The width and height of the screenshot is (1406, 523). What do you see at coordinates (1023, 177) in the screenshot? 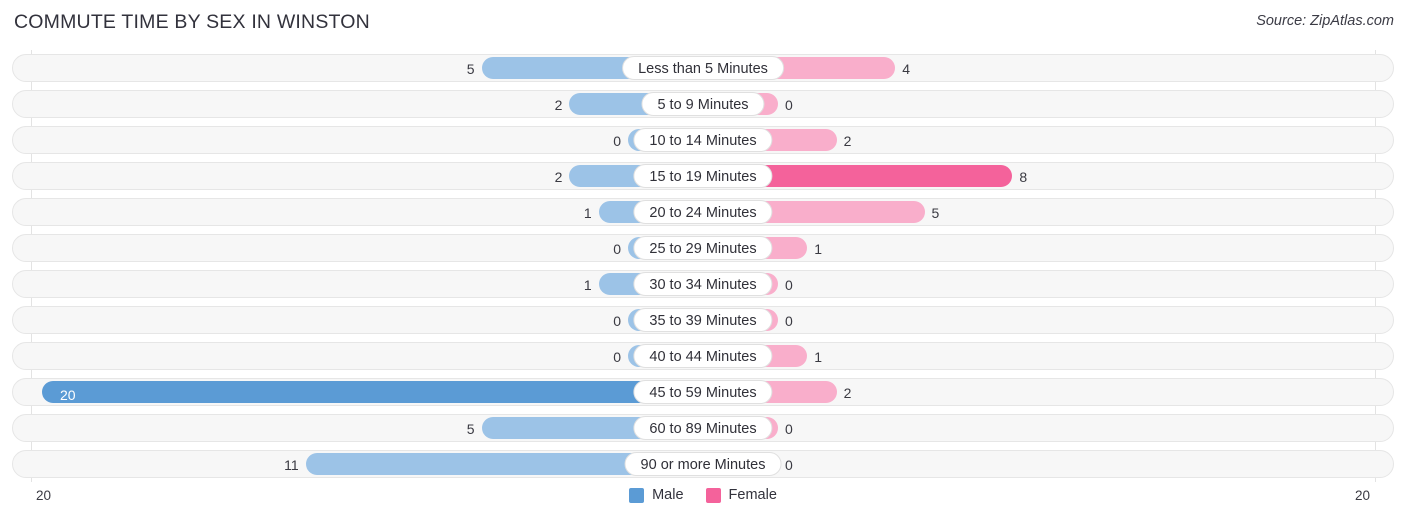
I see `bar-value-female: 8` at bounding box center [1023, 177].